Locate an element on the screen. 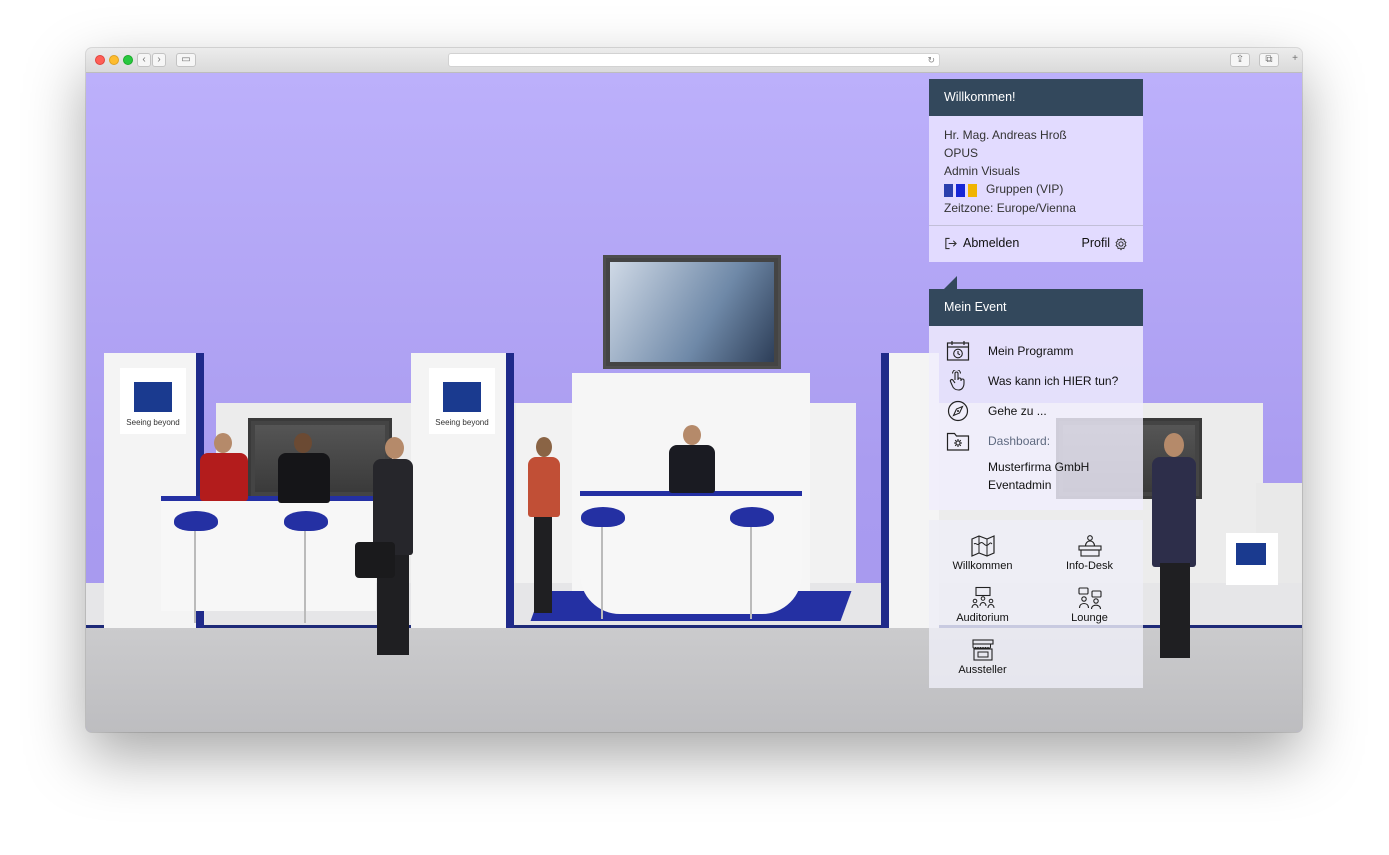 Image resolution: width=1389 pixels, height=855 pixels. dashboard-entry-eventadmin: Eventadmin is located at coordinates (1036, 485).